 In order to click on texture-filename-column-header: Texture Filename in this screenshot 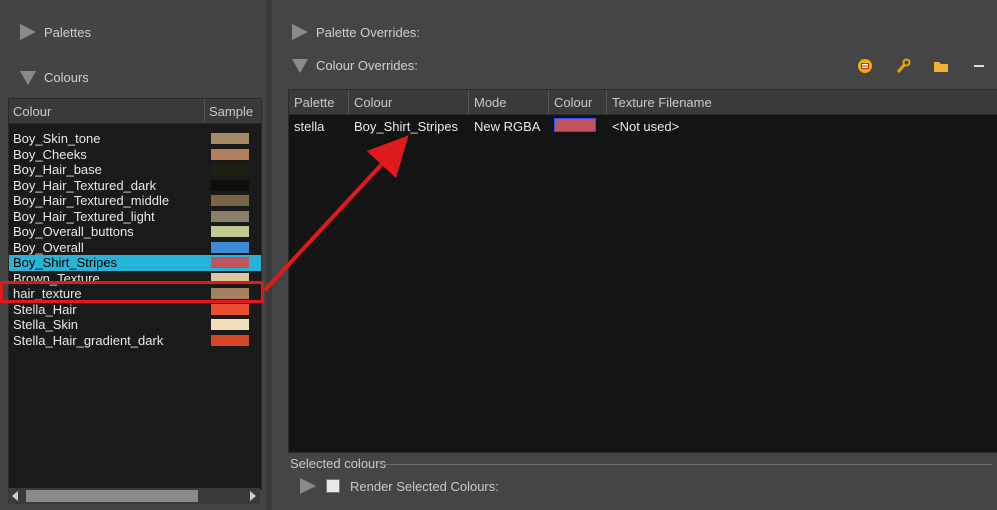, I will do `click(802, 102)`.